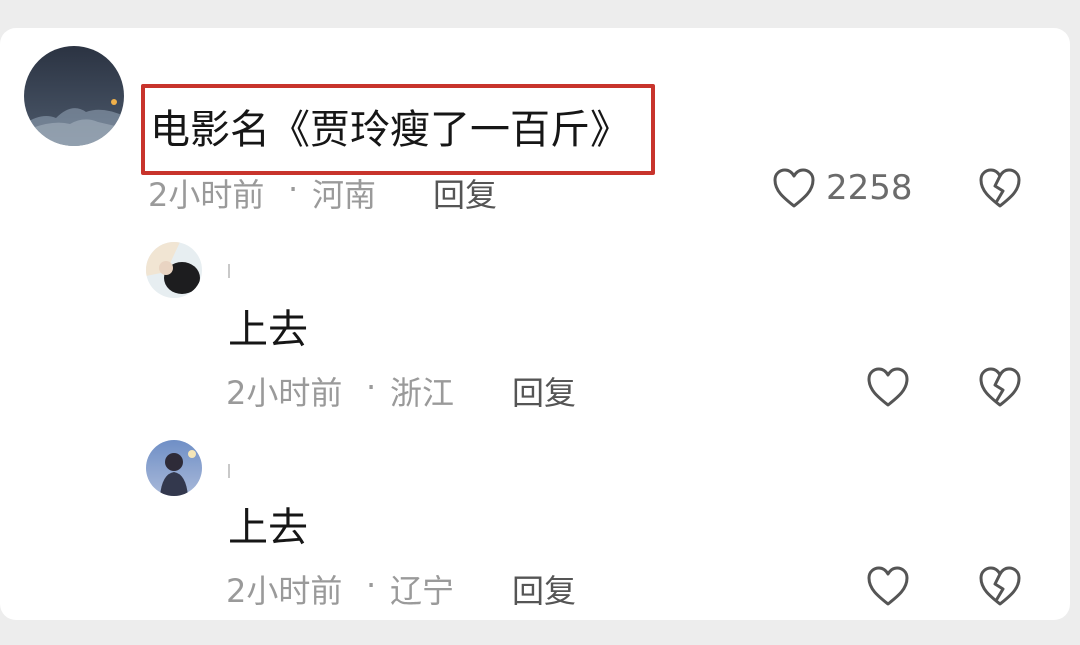 This screenshot has width=1080, height=645. I want to click on reply-location: 辽宁, so click(422, 591).